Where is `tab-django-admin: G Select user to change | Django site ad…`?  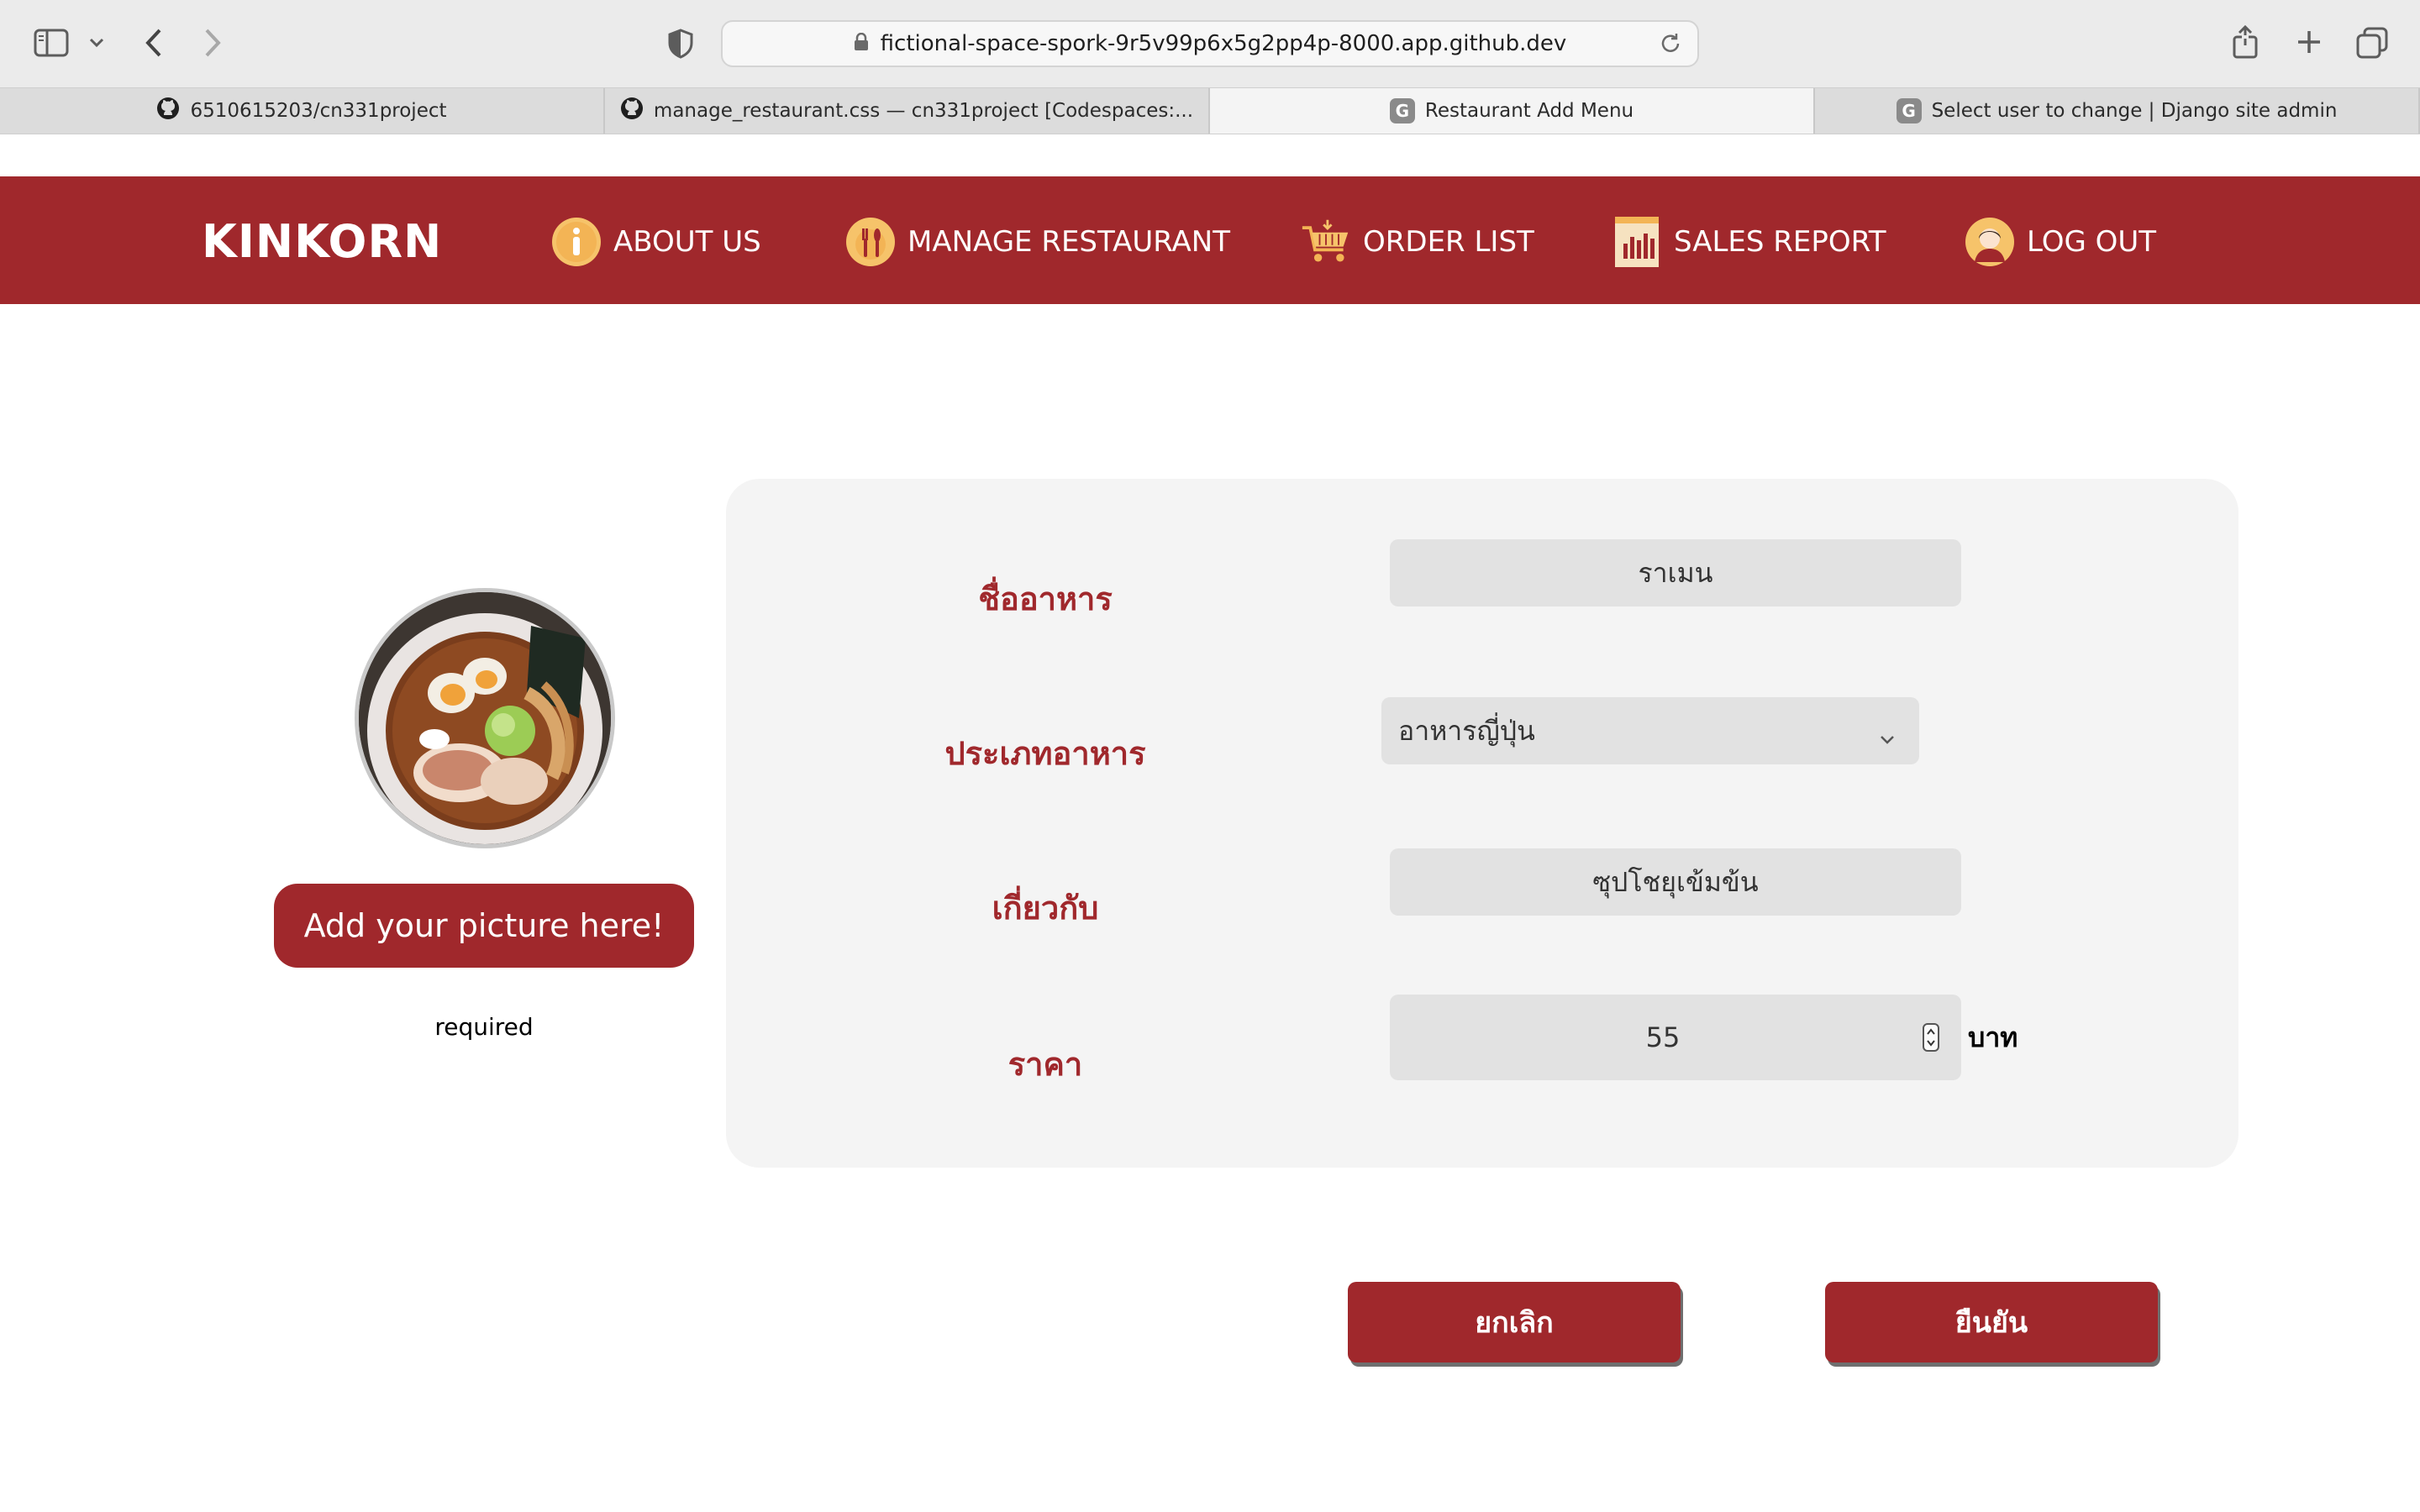 tab-django-admin: G Select user to change | Django site ad… is located at coordinates (2117, 111).